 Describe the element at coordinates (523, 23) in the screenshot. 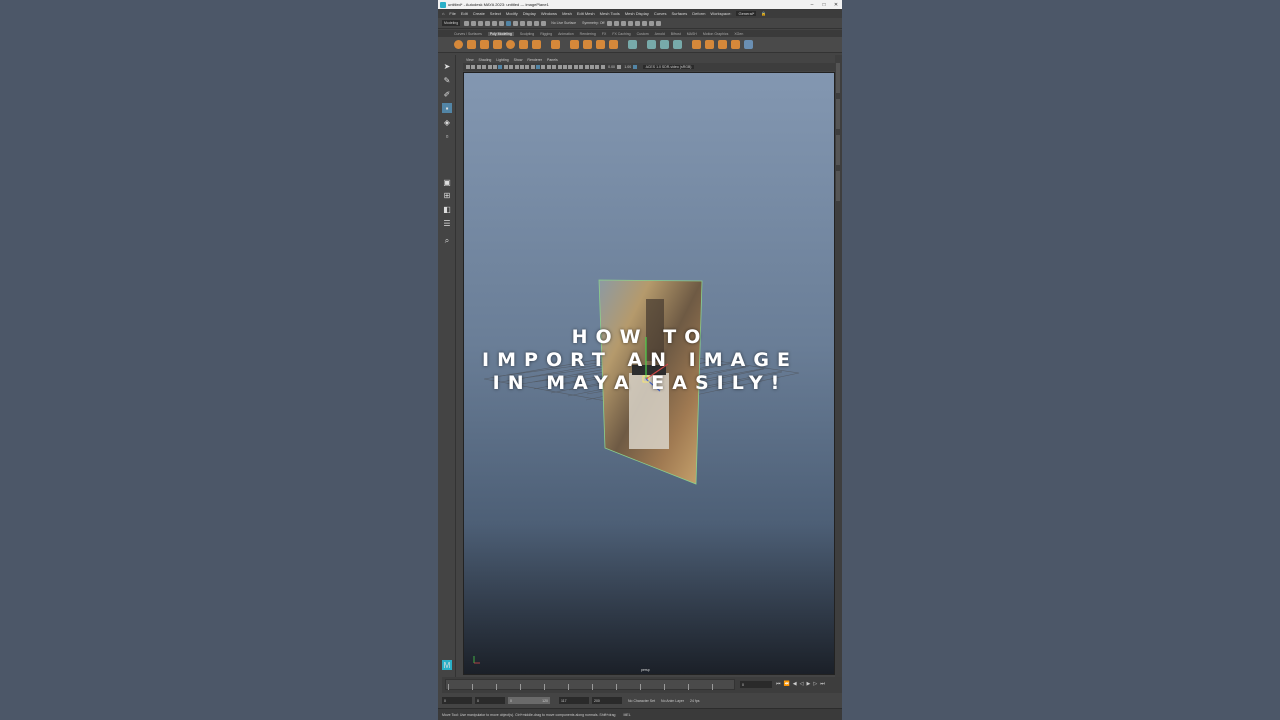

I see `snap-grid-icon` at that location.